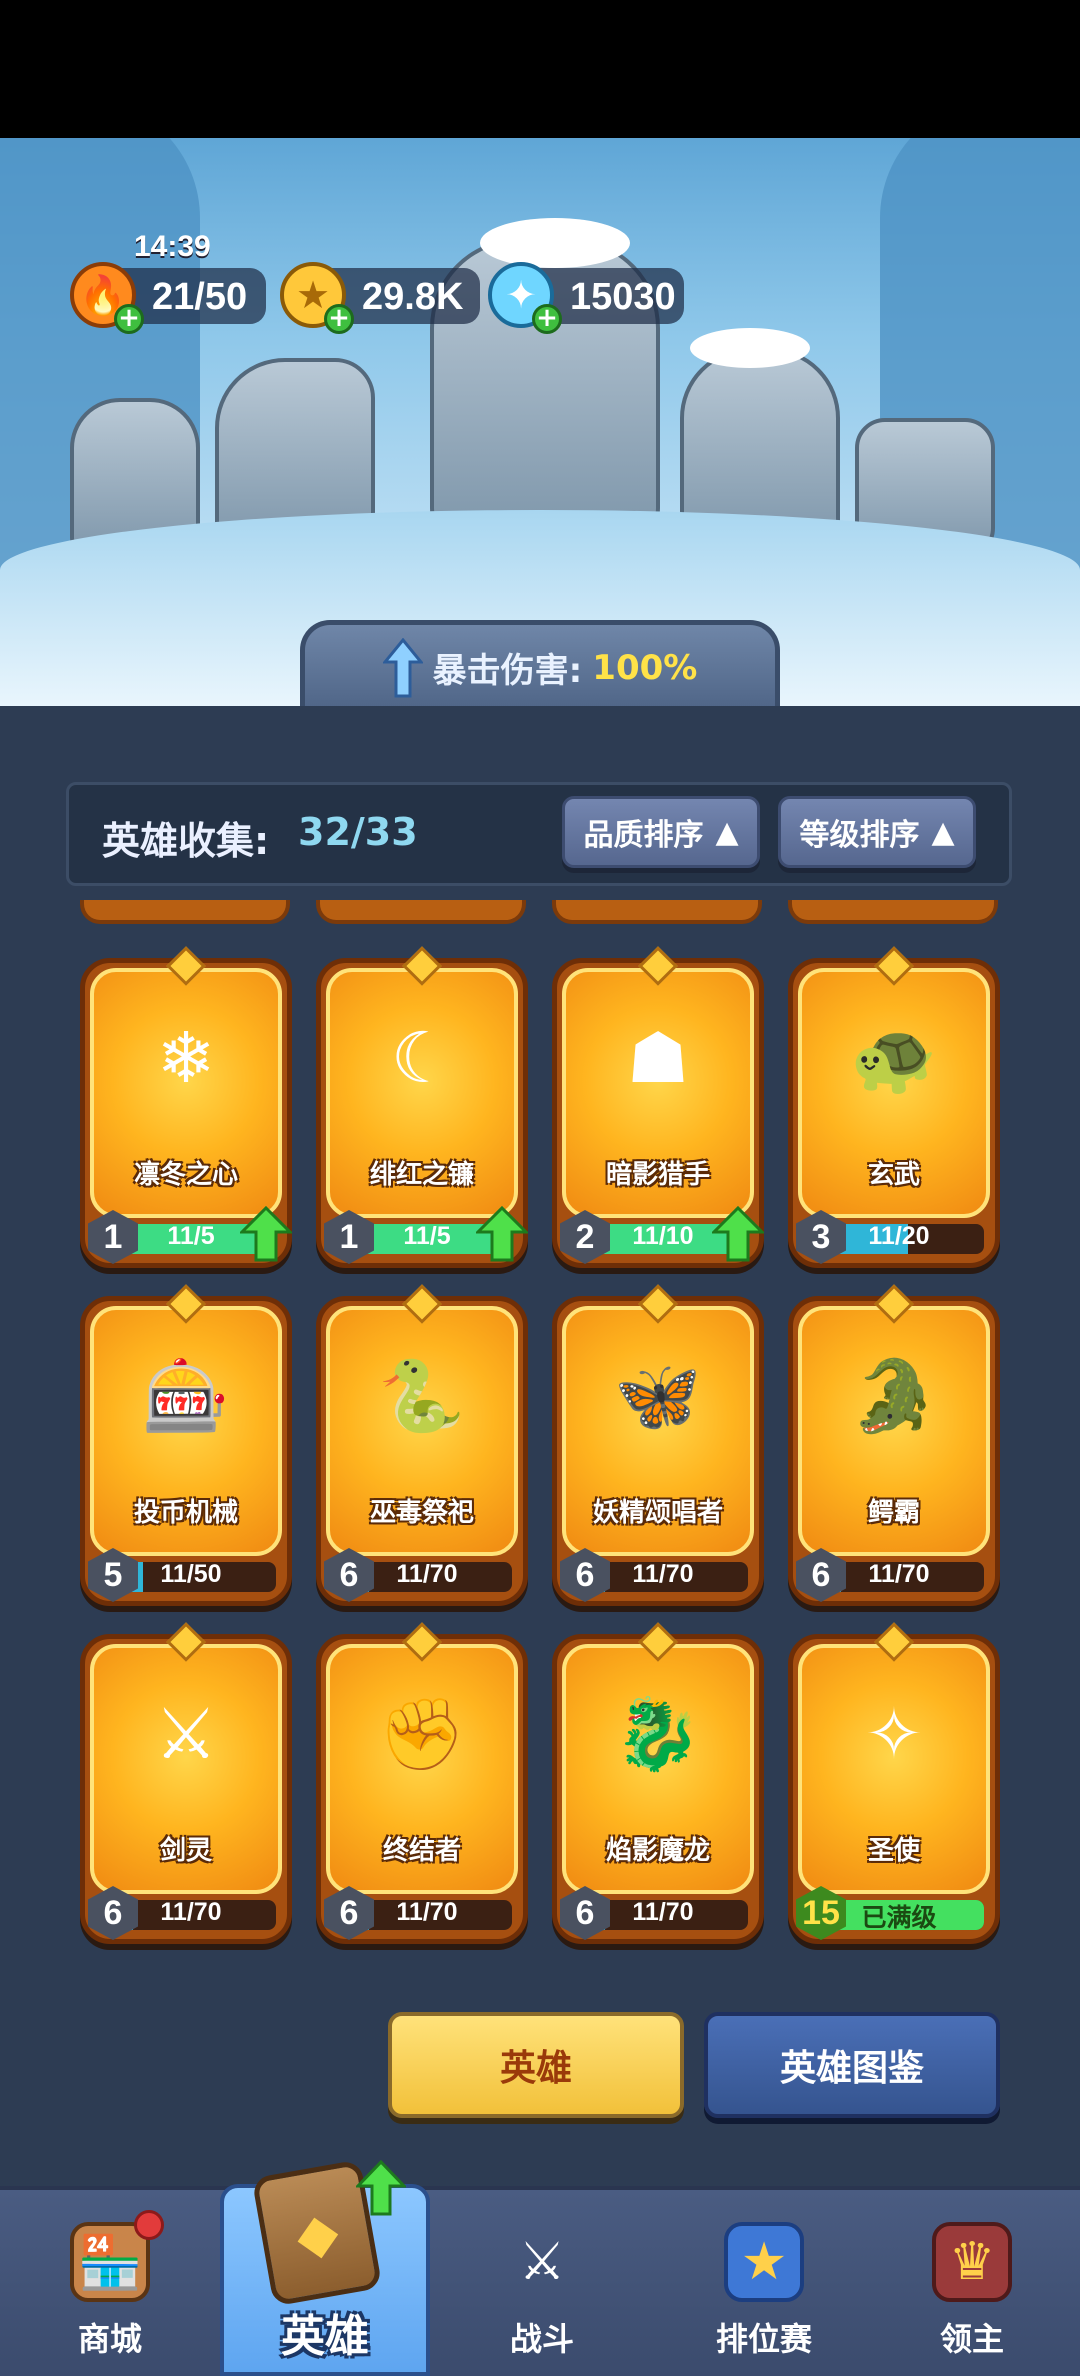  What do you see at coordinates (859, 835) in the screenshot?
I see `sort-level-label: 等级排序` at bounding box center [859, 835].